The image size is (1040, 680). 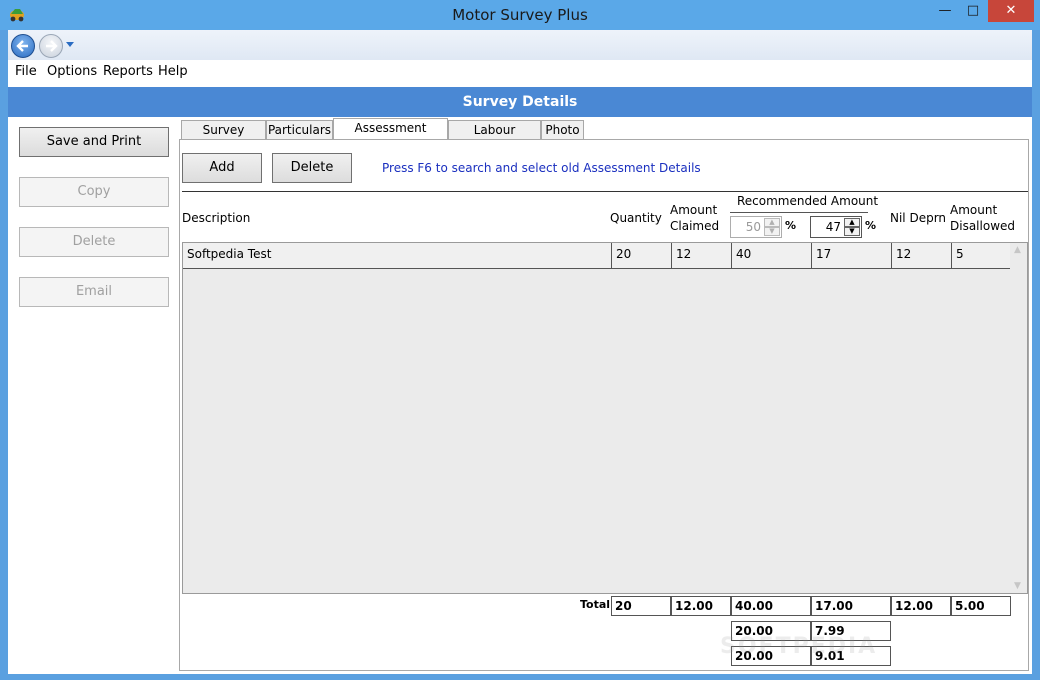 What do you see at coordinates (852, 256) in the screenshot?
I see `cell-recommended-2: 17` at bounding box center [852, 256].